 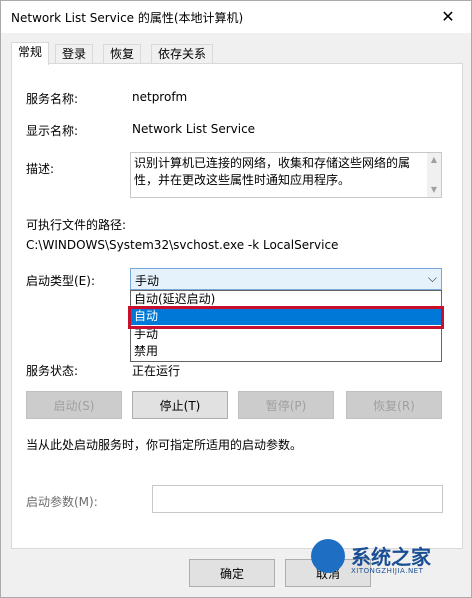 What do you see at coordinates (434, 160) in the screenshot?
I see `scroll-up-icon: ▲` at bounding box center [434, 160].